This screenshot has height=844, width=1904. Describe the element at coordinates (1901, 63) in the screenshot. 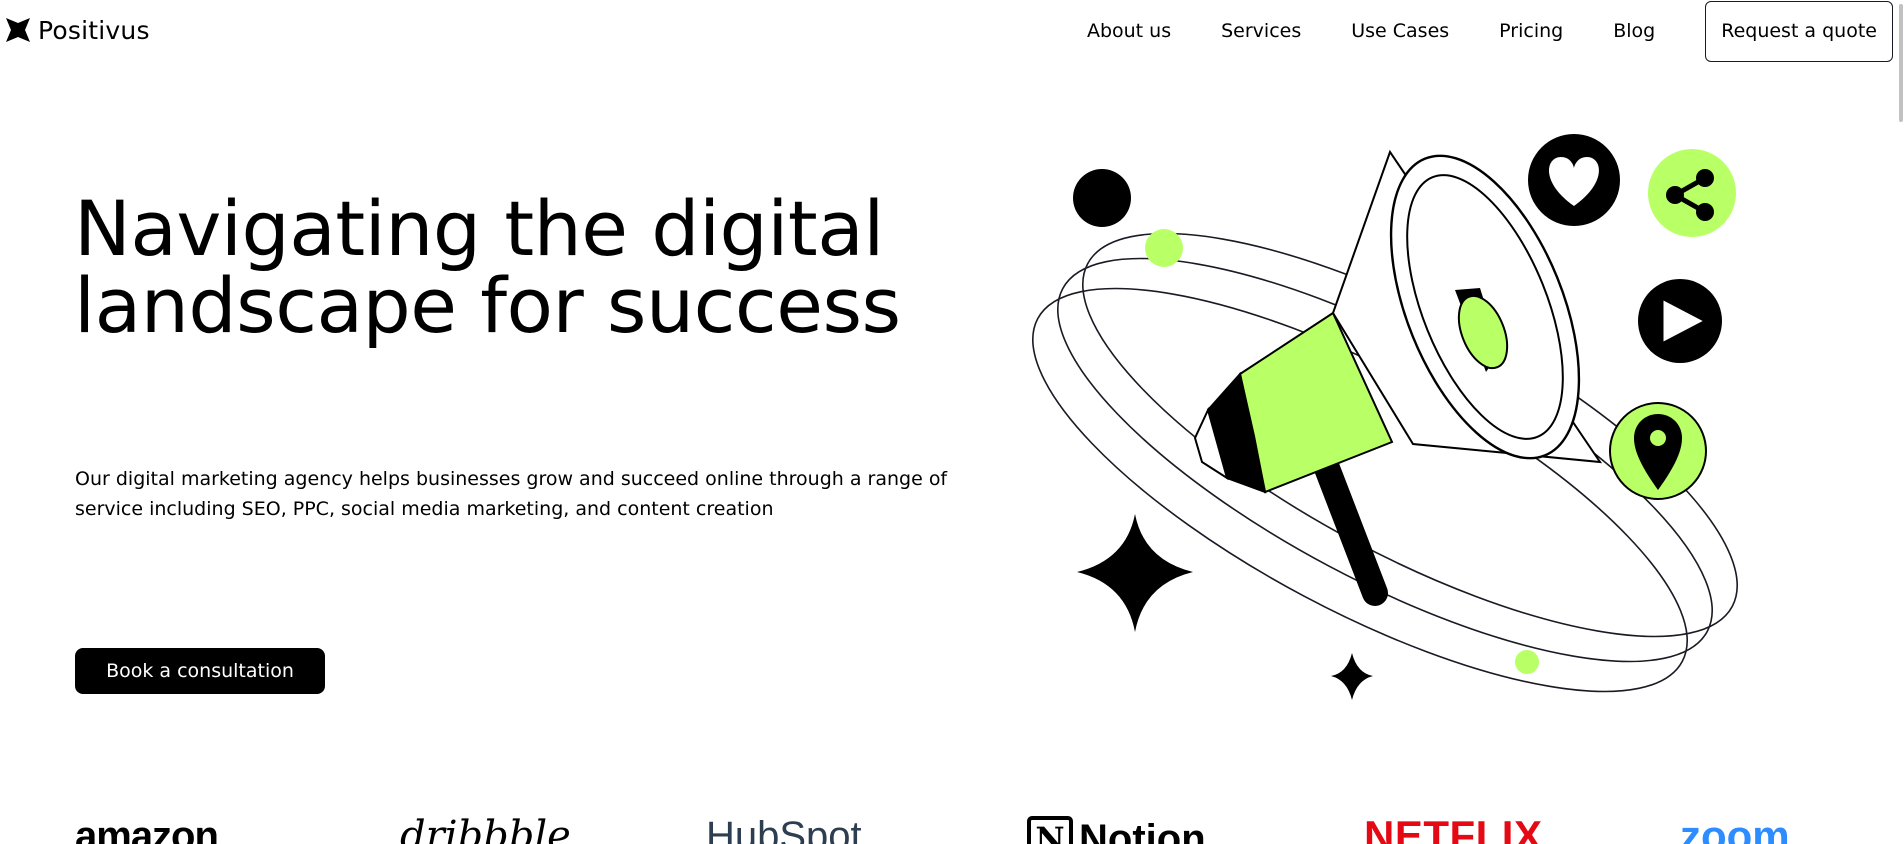

I see `scrollbar-thumb` at that location.